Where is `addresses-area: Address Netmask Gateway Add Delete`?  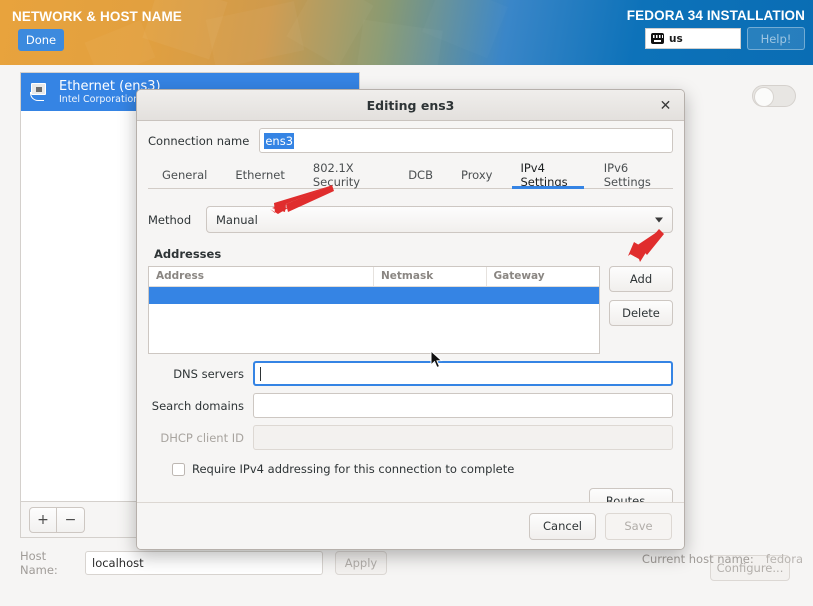
addresses-area: Address Netmask Gateway Add Delete is located at coordinates (410, 310).